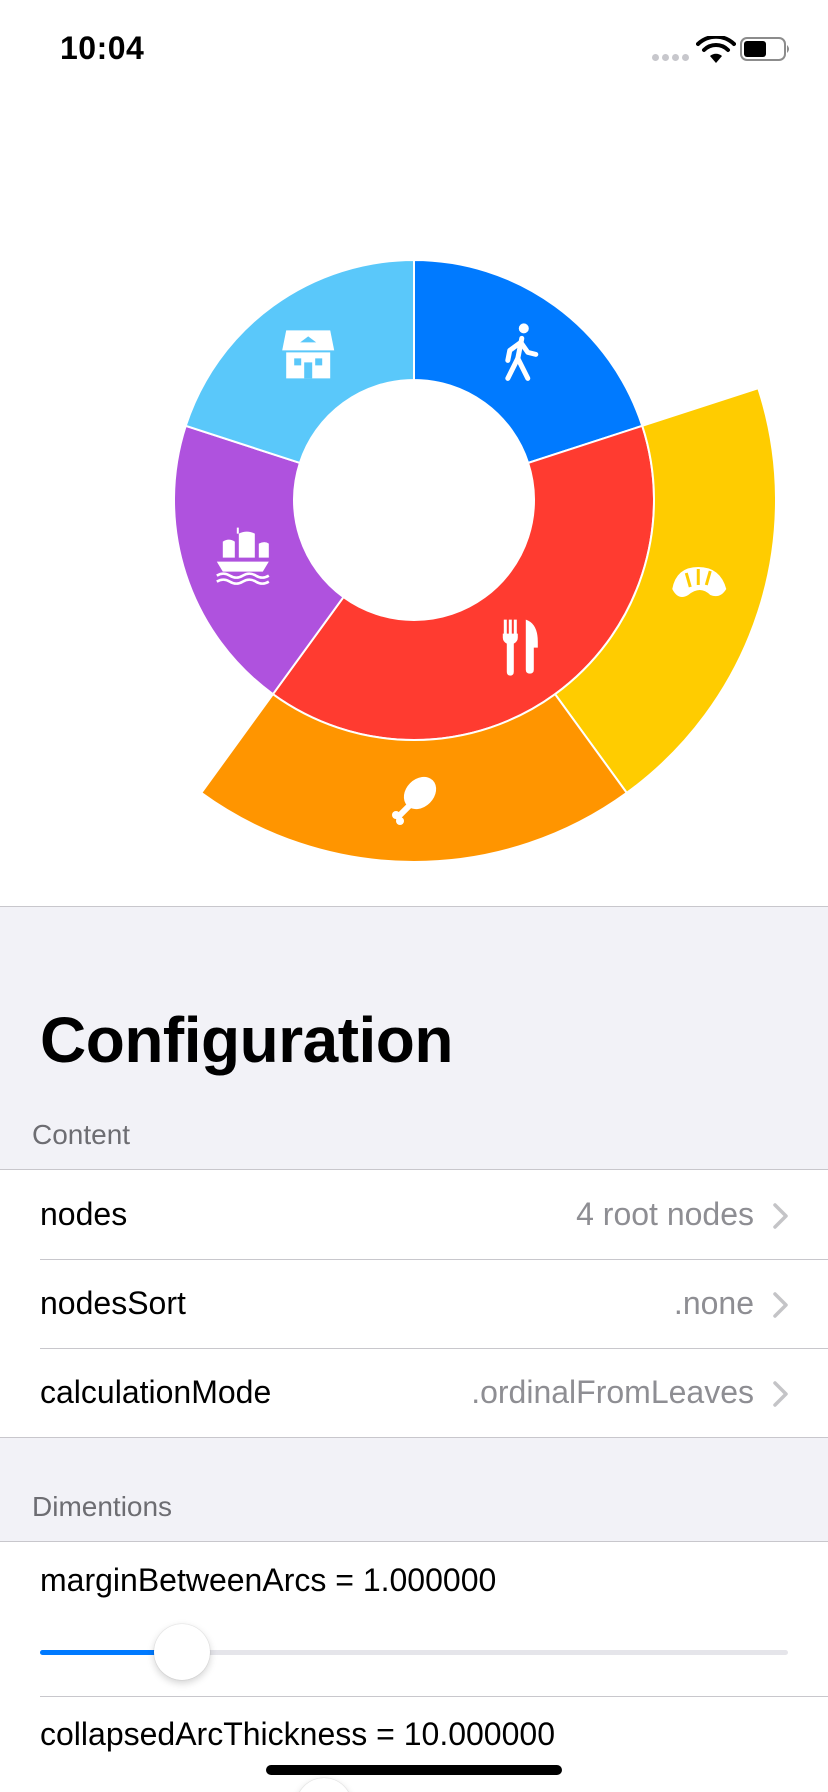 This screenshot has width=828, height=1792. I want to click on row-label: nodes, so click(84, 1214).